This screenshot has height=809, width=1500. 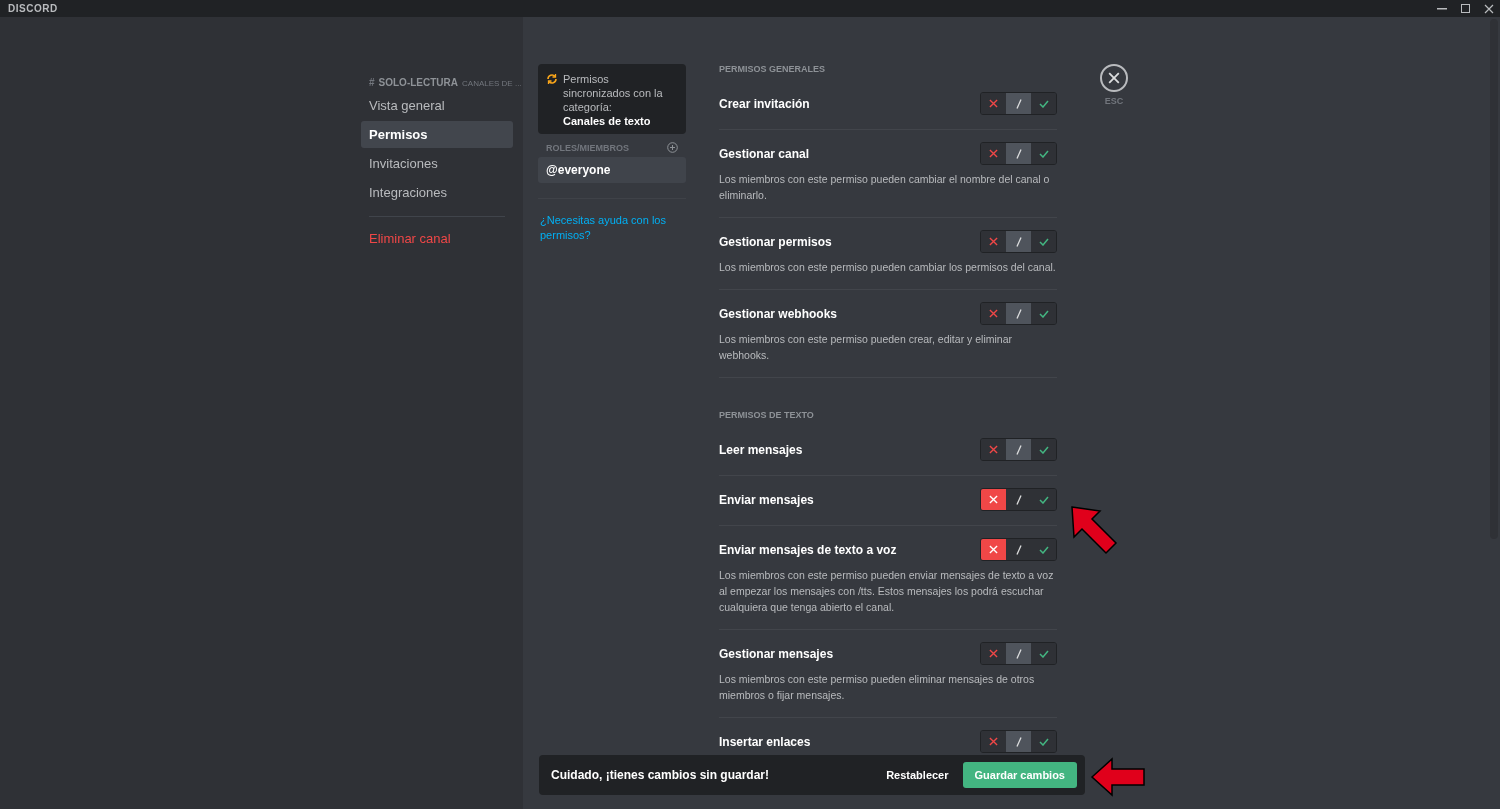 I want to click on reset-button: Restablecer, so click(x=917, y=775).